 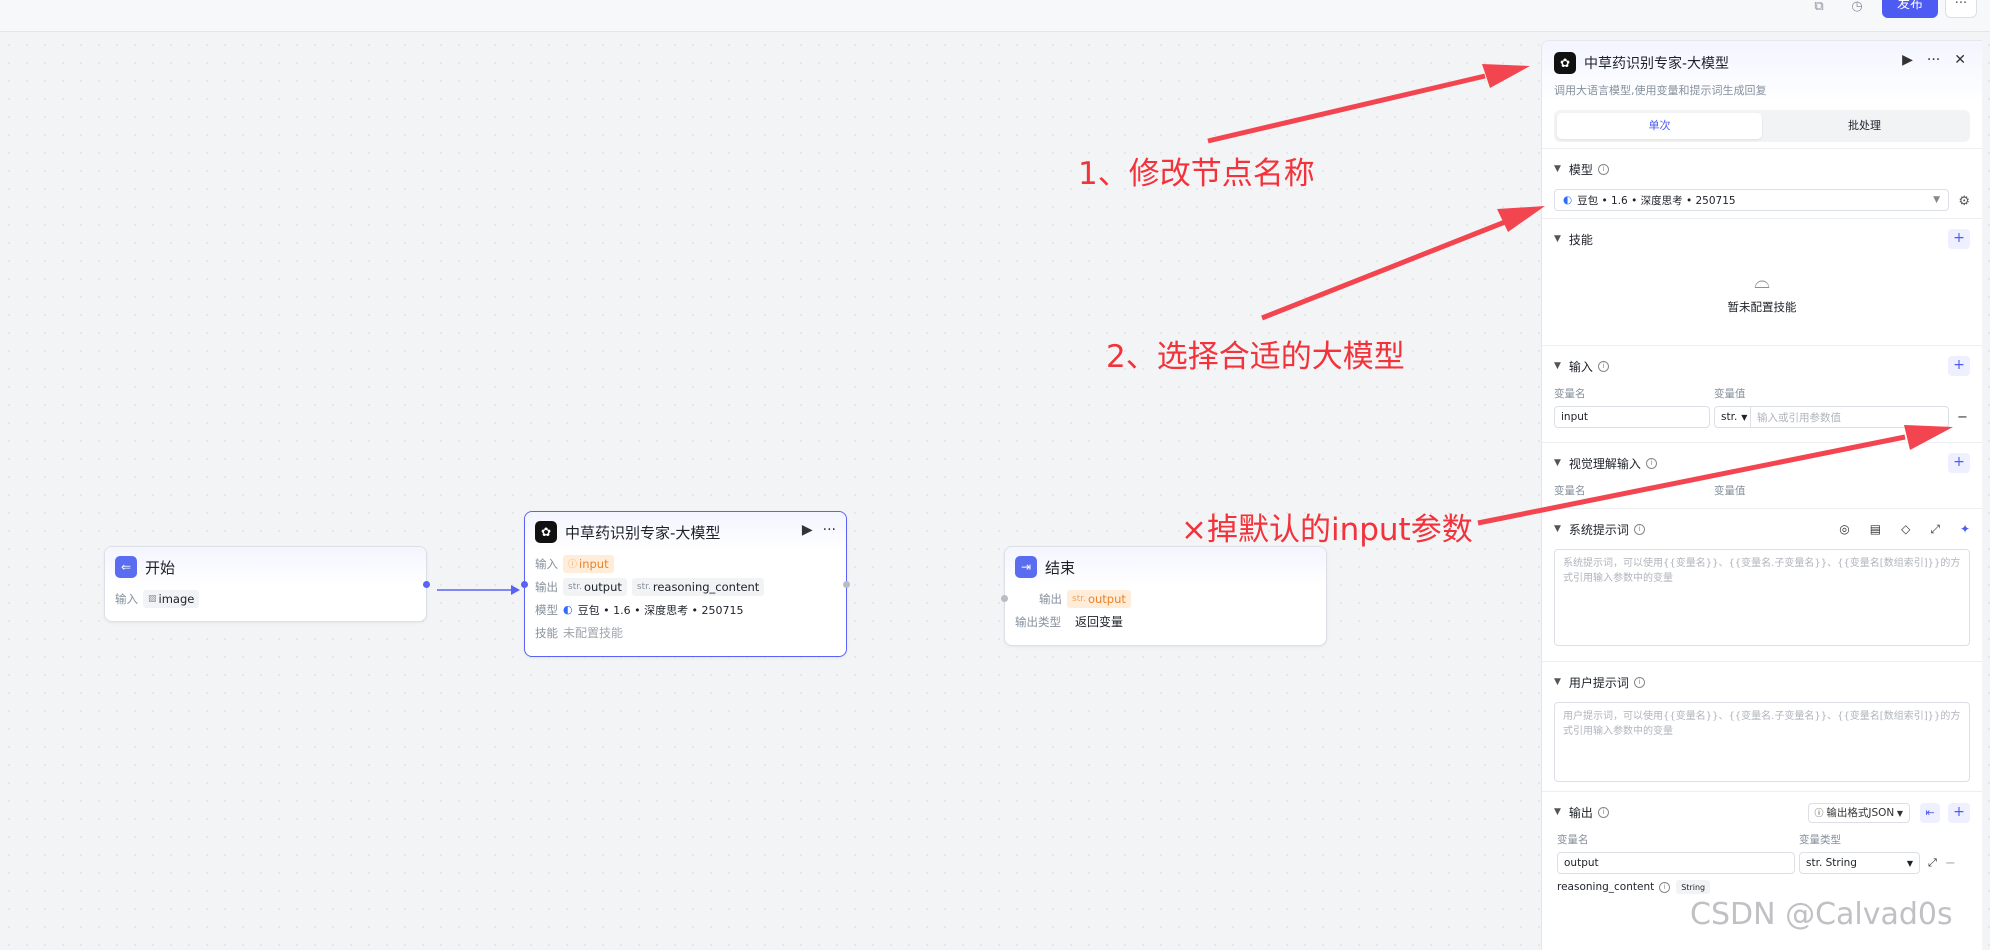 I want to click on output-type-select: str. String ▼, so click(x=1859, y=863).